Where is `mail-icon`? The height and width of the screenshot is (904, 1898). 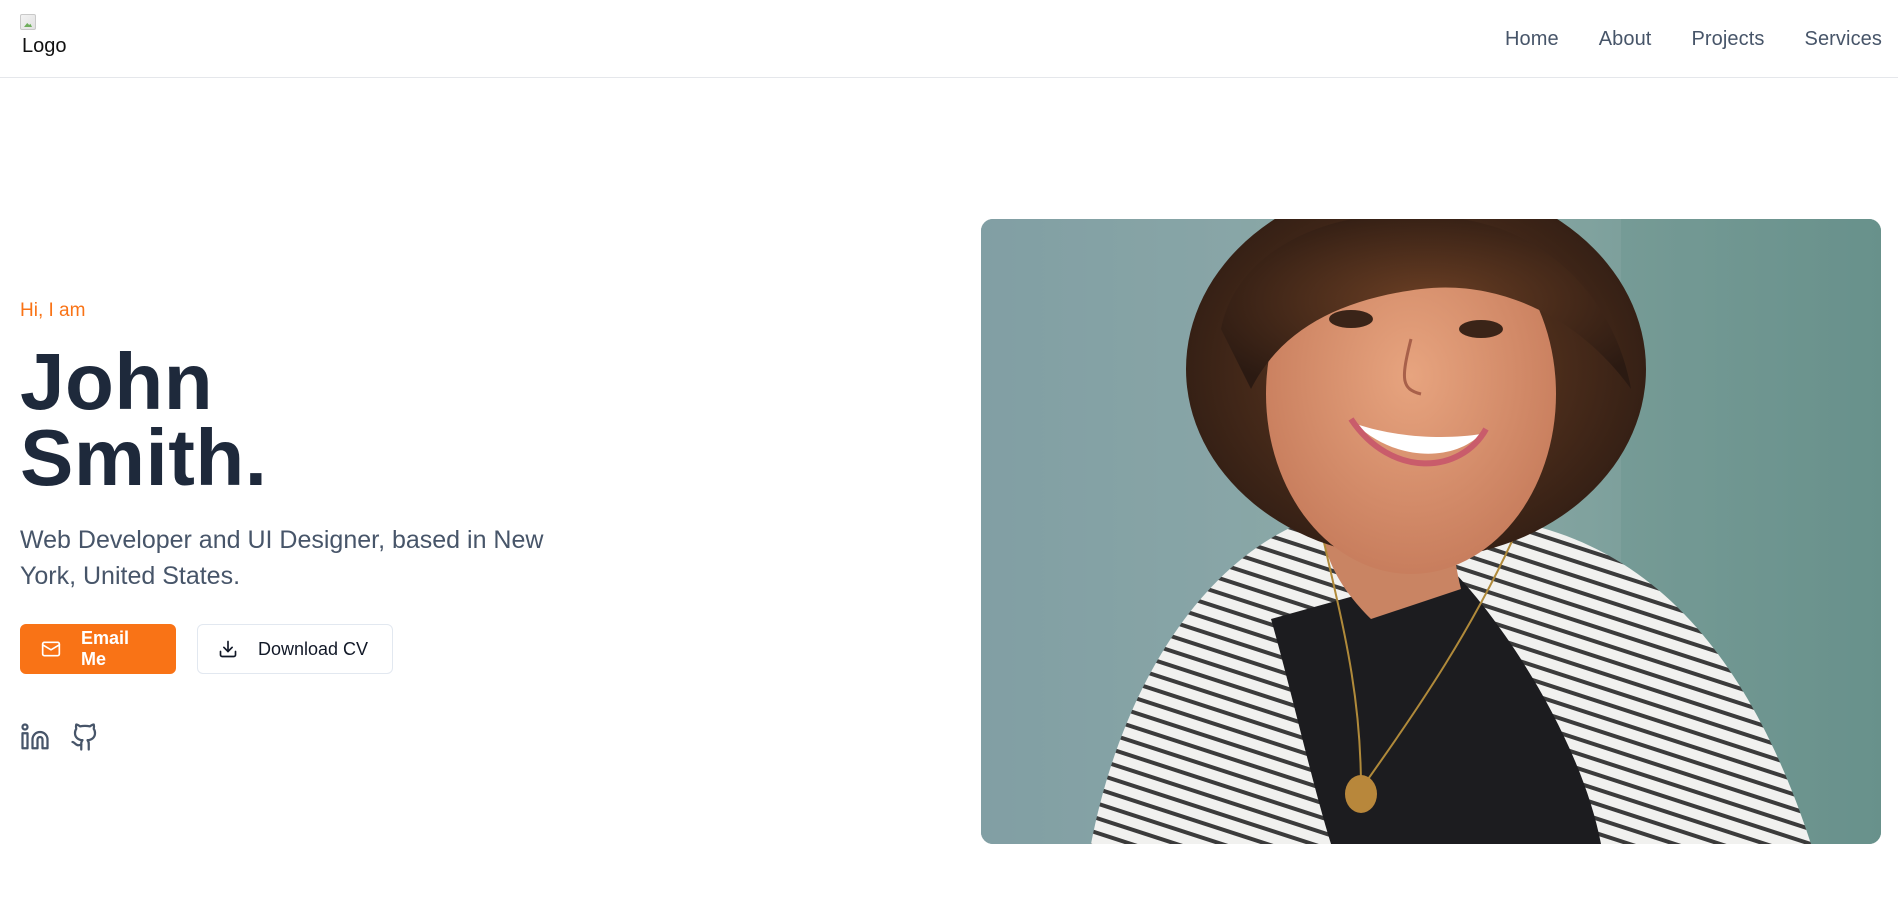 mail-icon is located at coordinates (51, 649).